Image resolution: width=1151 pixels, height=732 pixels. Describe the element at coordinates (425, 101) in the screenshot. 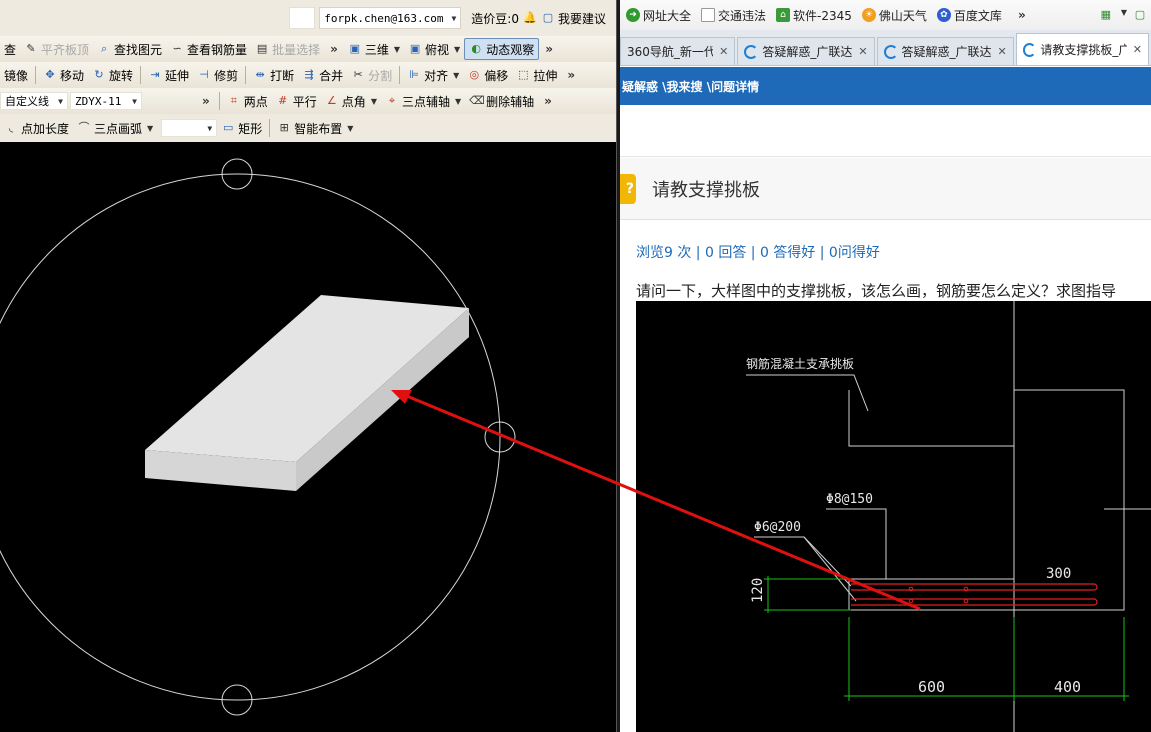

I see `three-point-aux-label: 三点辅轴` at that location.